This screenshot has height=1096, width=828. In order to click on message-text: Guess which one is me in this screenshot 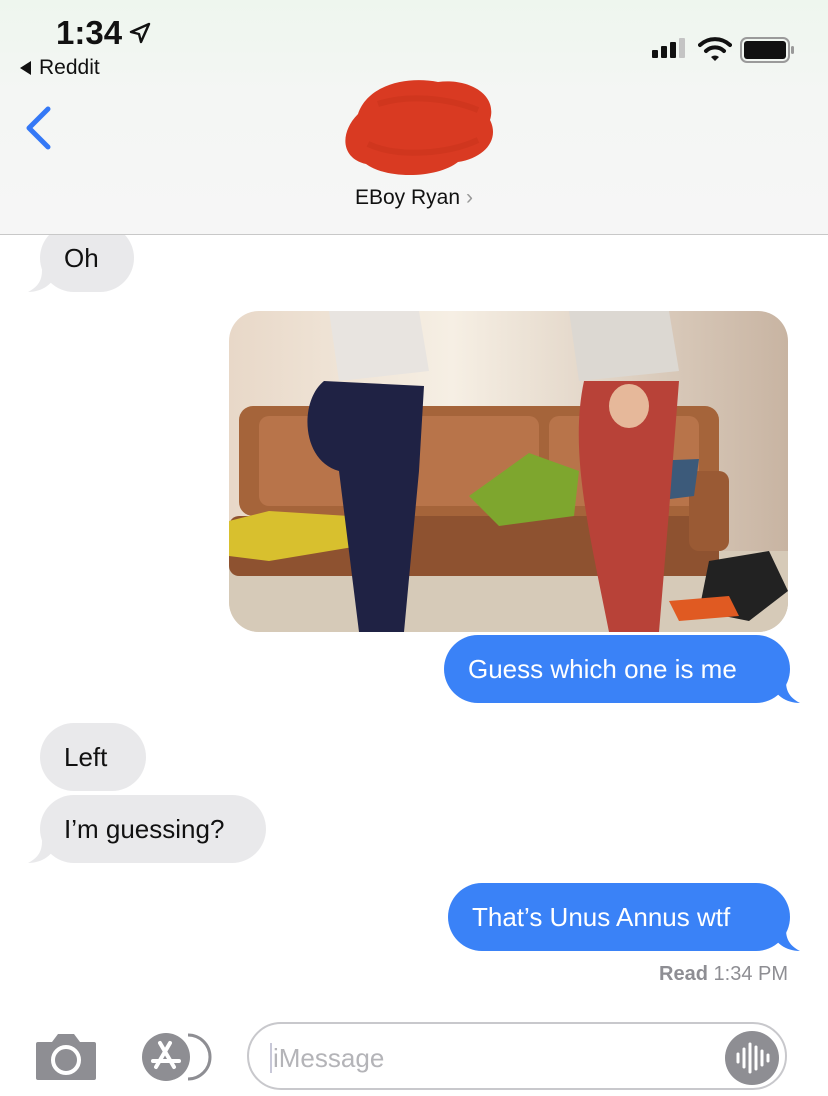, I will do `click(602, 669)`.